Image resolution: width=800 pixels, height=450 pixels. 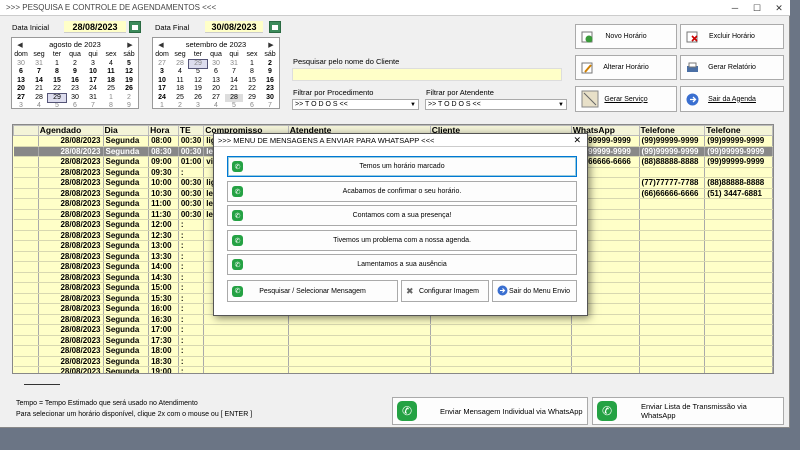 I want to click on delete-slot-button: Excluir Horário, so click(x=732, y=36).